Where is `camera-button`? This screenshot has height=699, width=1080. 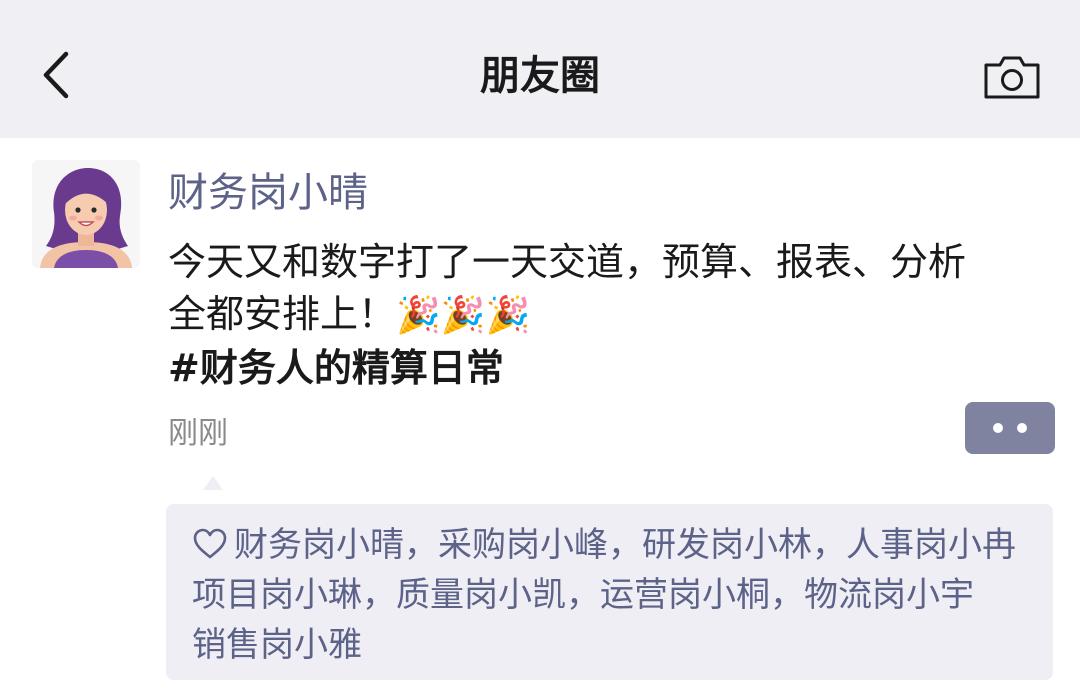 camera-button is located at coordinates (1012, 77).